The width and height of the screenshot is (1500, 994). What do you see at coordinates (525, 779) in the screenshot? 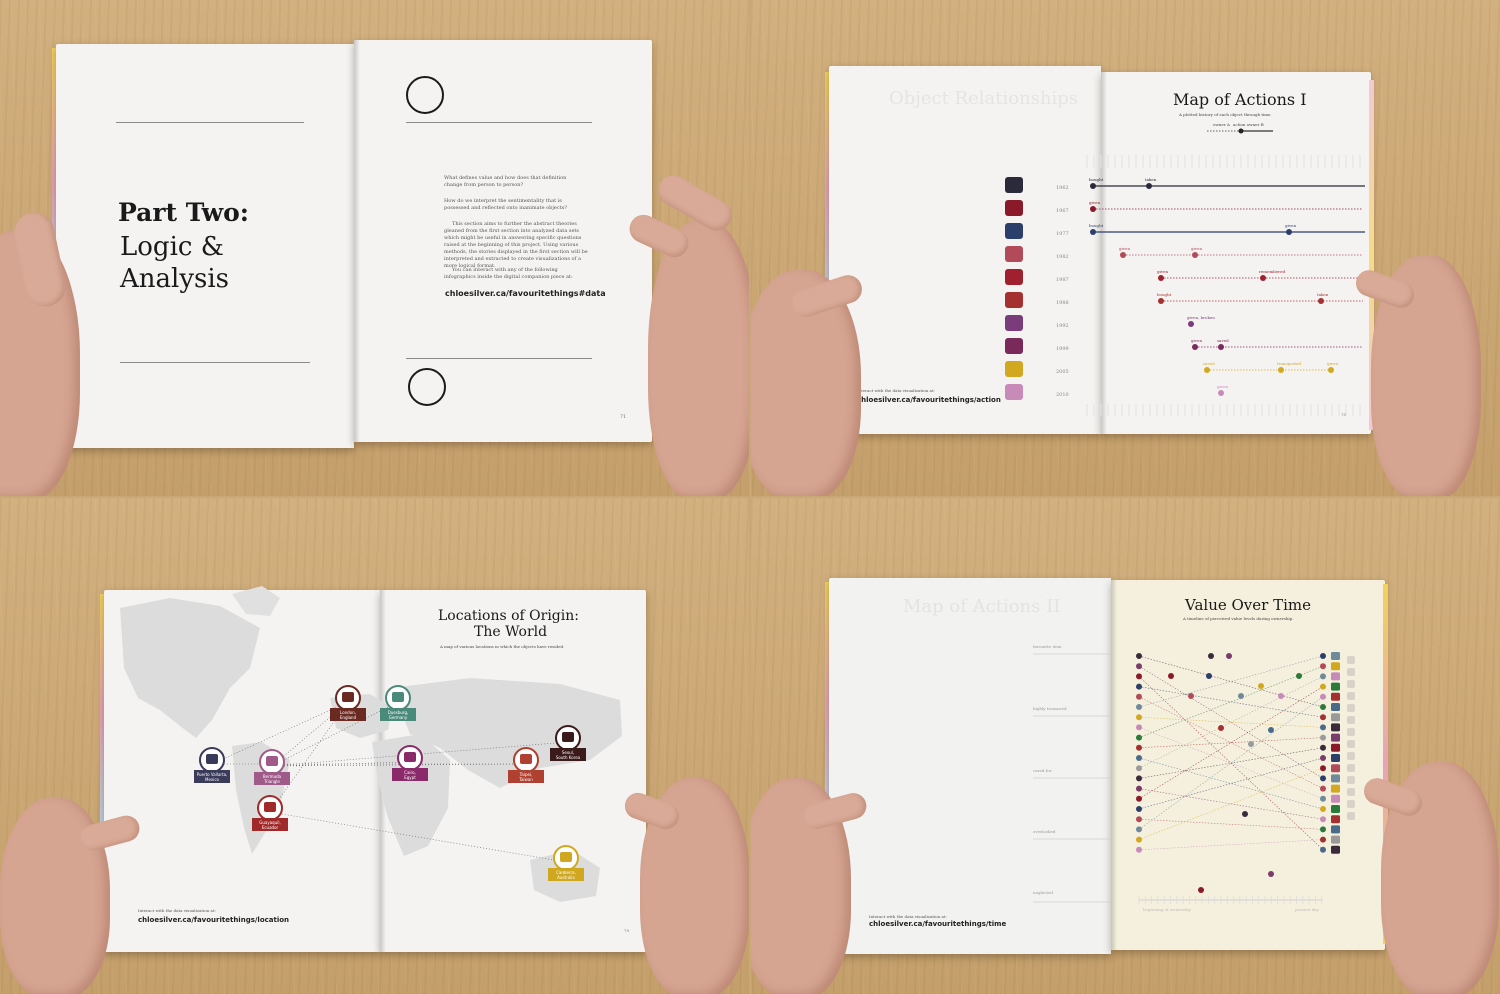
I see `pin-label: Taiwan` at bounding box center [525, 779].